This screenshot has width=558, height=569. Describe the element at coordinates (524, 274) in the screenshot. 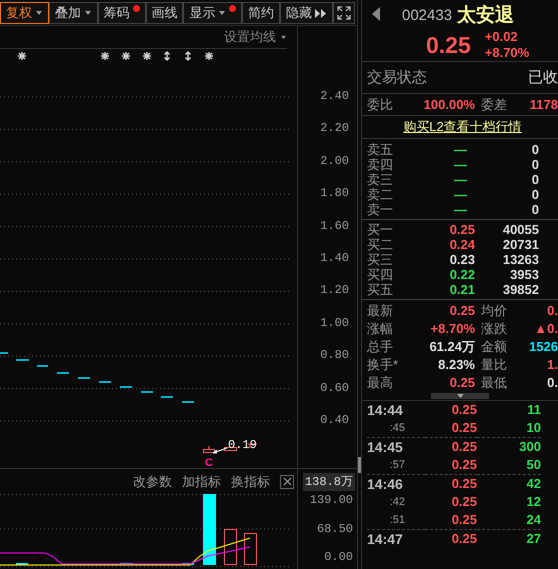

I see `order-volume: 3953` at that location.